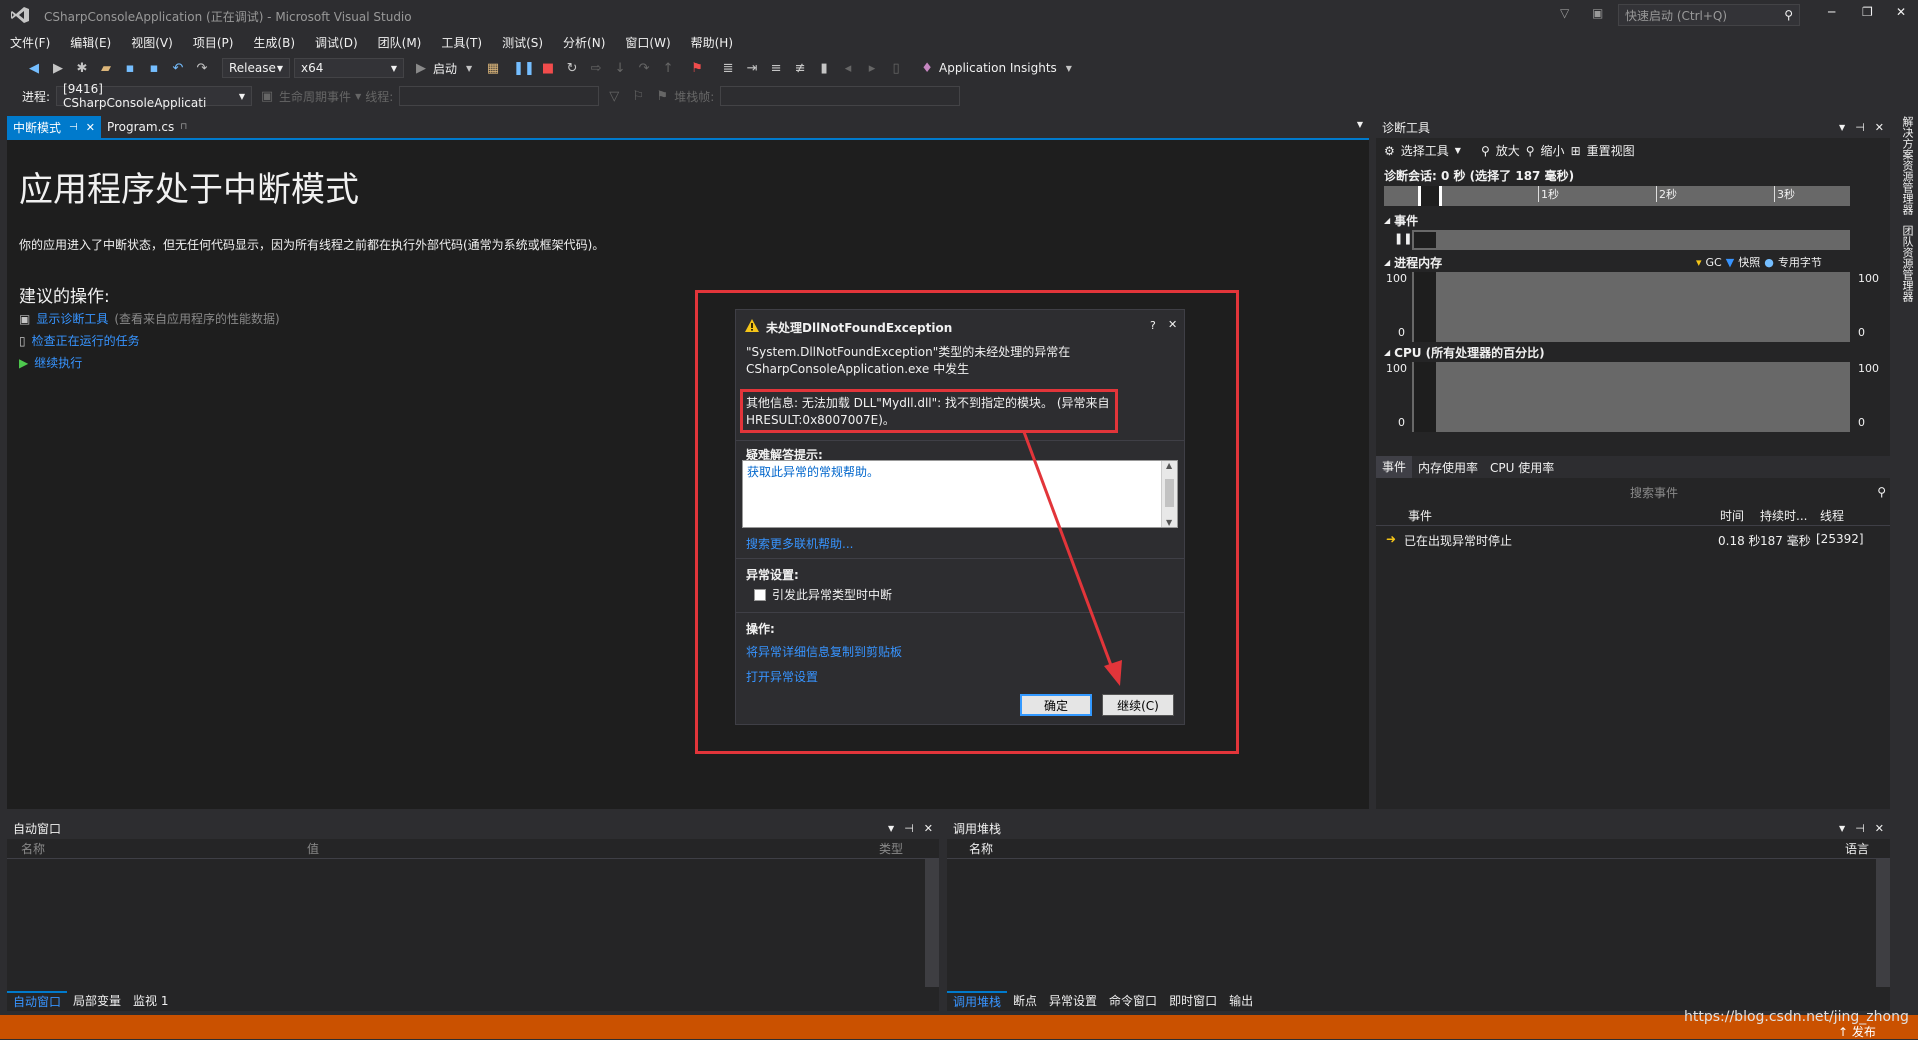  Describe the element at coordinates (213, 42) in the screenshot. I see `menu-project: 项目(P)` at that location.